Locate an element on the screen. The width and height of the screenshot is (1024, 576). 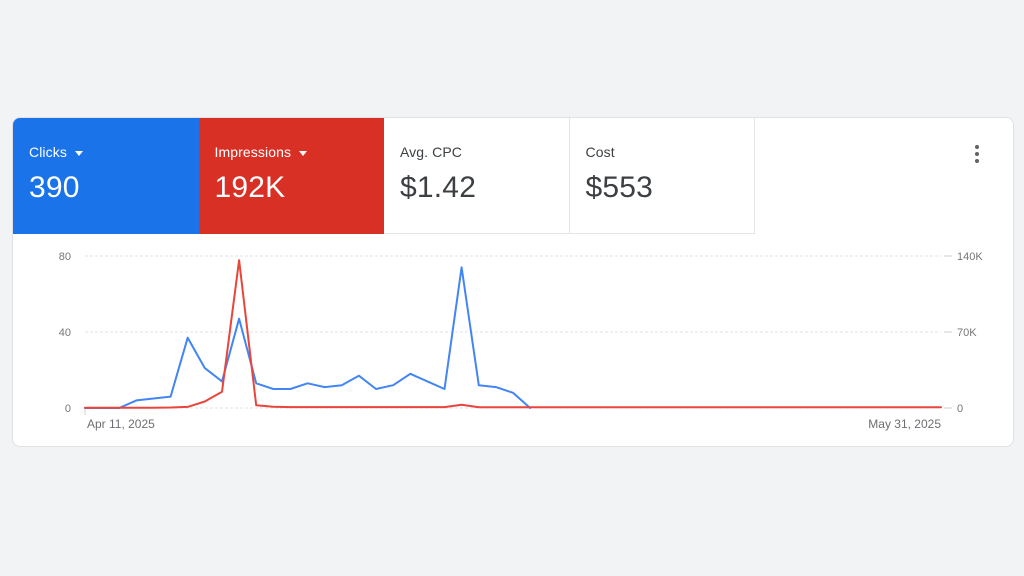
x-axis-end-date: May 31, 2025 is located at coordinates (904, 424).